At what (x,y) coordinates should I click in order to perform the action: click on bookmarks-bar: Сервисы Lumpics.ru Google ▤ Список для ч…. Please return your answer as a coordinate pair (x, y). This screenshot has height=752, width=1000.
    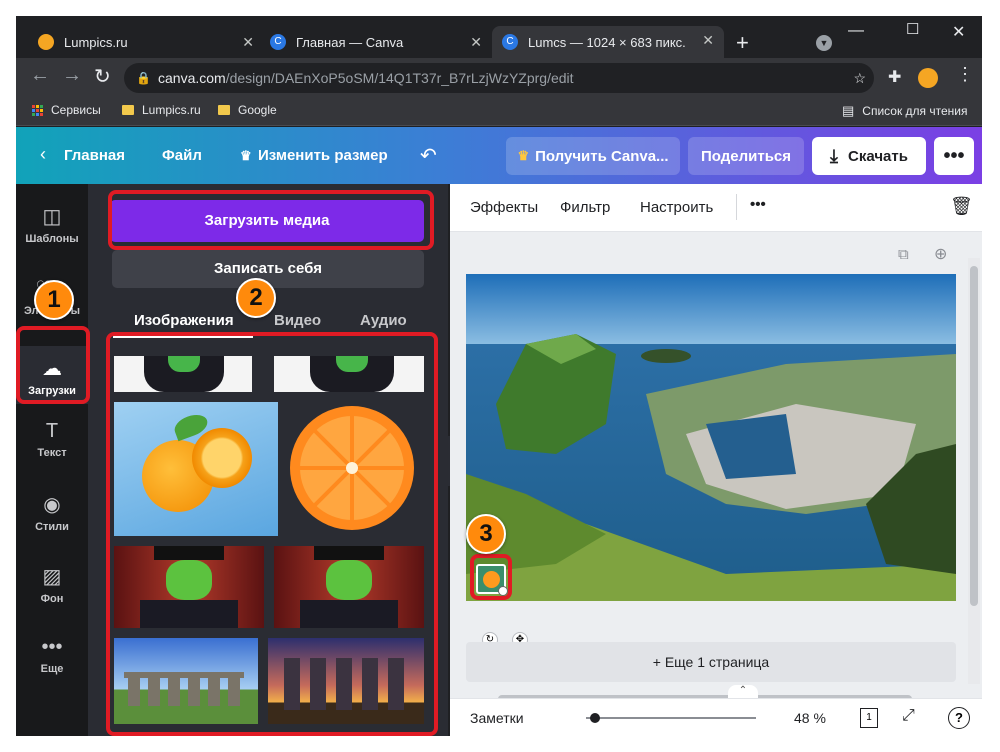
    Looking at the image, I should click on (499, 112).